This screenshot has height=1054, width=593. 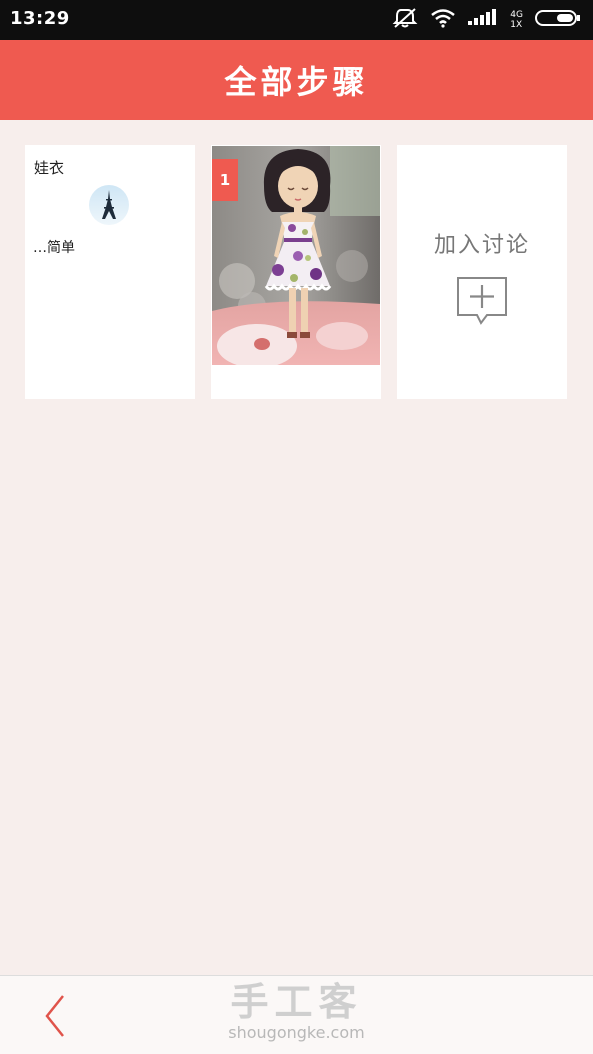 What do you see at coordinates (40, 18) in the screenshot?
I see `status-time: 13:29` at bounding box center [40, 18].